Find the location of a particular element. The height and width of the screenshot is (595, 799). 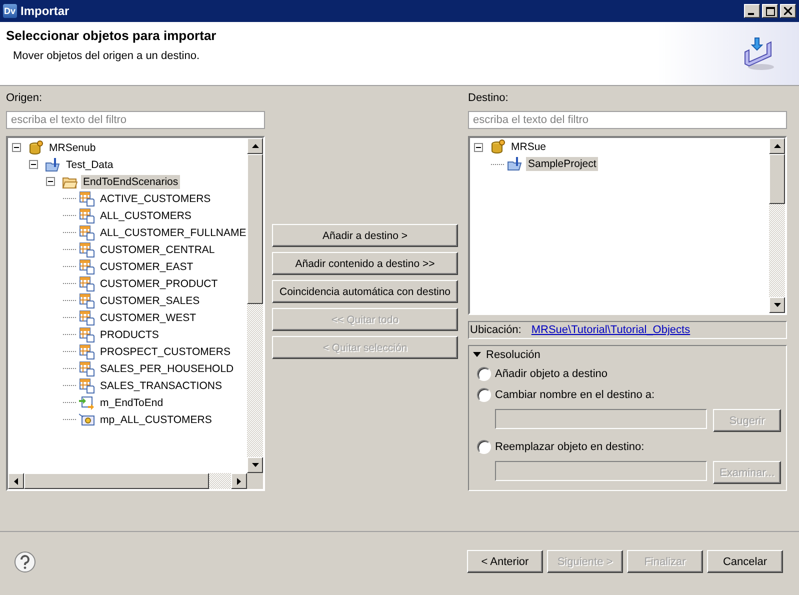

maximize-icon is located at coordinates (770, 11).